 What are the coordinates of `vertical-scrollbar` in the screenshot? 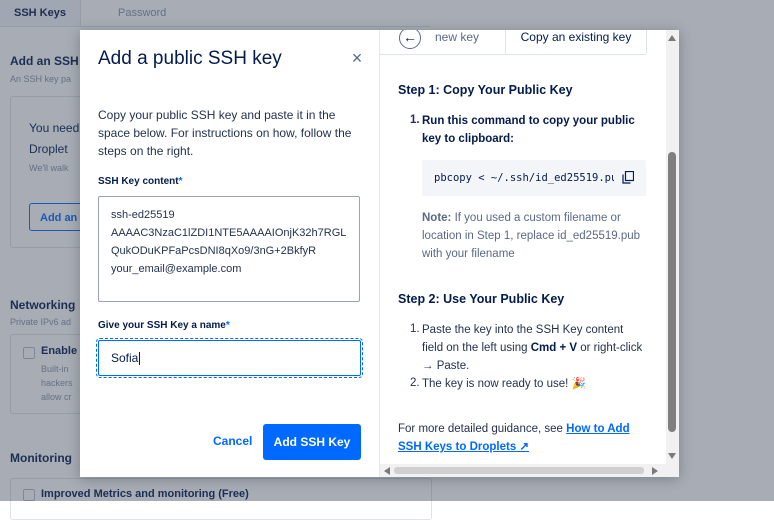 It's located at (672, 247).